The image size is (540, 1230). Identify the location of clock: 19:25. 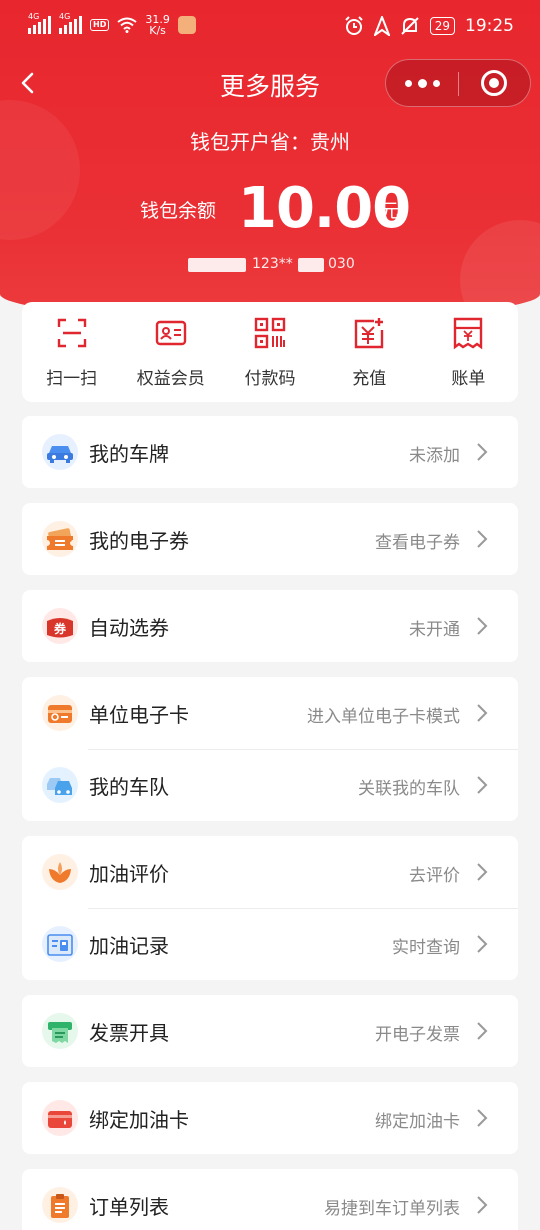
(489, 26).